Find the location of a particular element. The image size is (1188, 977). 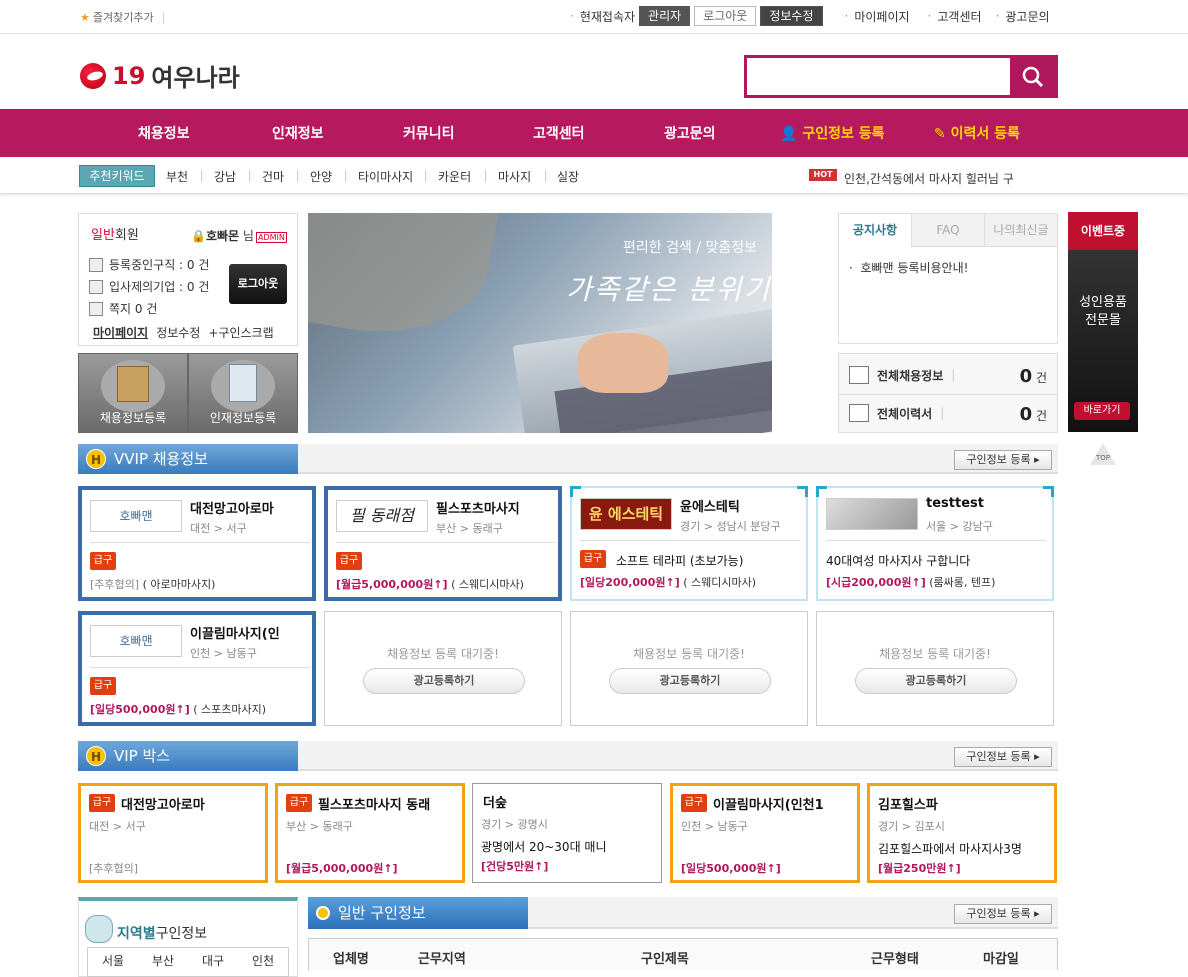

favorite-link: ★ 즐겨찾기추가 | is located at coordinates (122, 17).